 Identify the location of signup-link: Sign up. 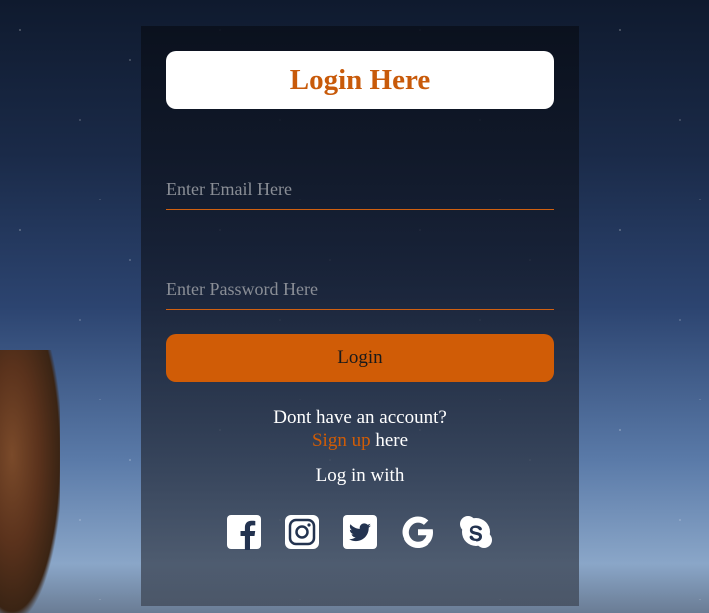
(341, 440).